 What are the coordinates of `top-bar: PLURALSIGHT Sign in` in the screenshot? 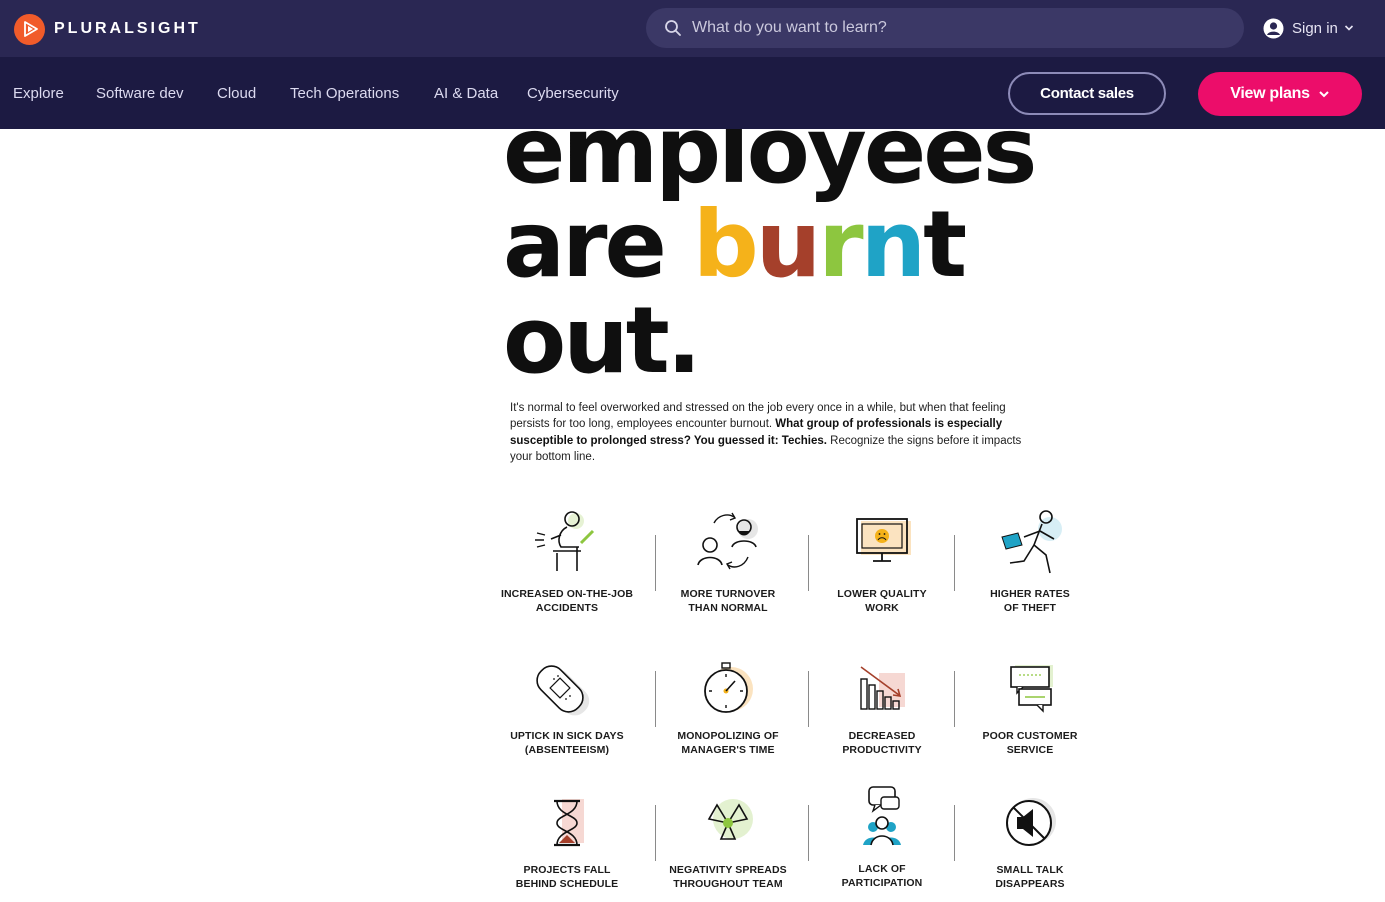 It's located at (692, 28).